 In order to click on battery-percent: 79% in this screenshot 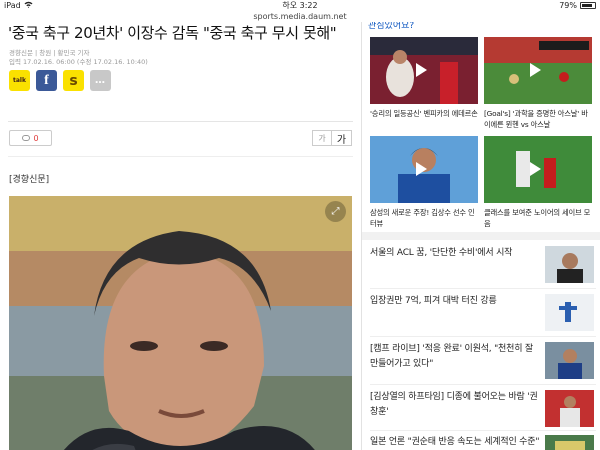, I will do `click(568, 5)`.